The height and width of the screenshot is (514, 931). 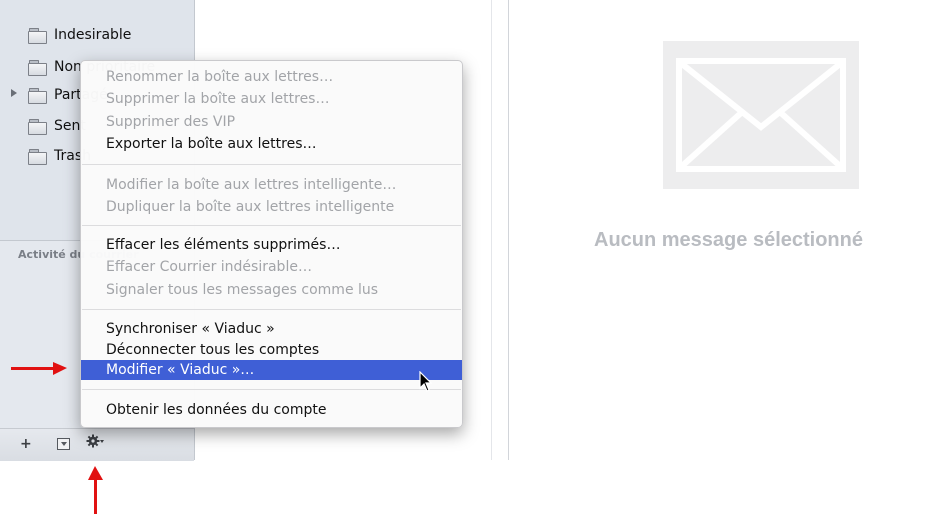 I want to click on no-message-selected-label: Aucun message sélectionné, so click(x=728, y=240).